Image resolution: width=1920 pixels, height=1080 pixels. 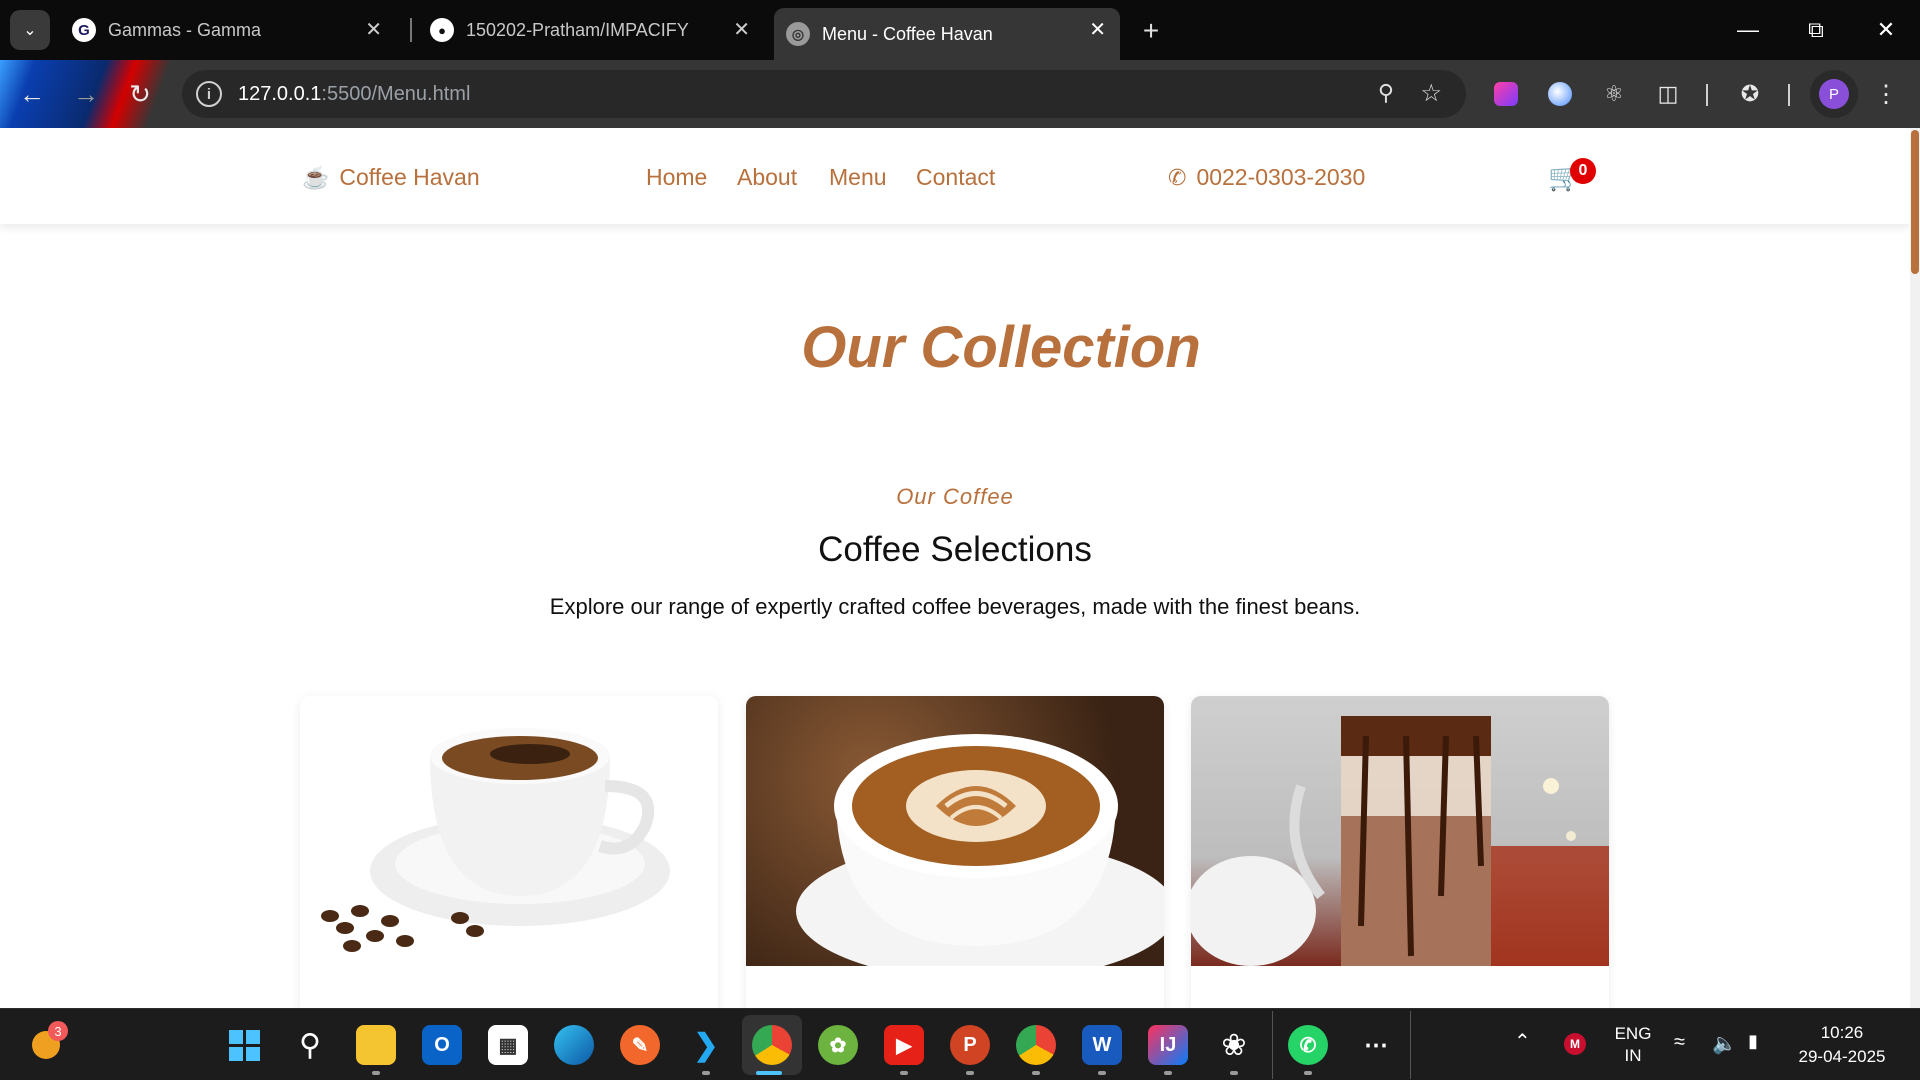 I want to click on tab-github: ● 150202-Pratham/IMPACIFY ✕, so click(x=594, y=30).